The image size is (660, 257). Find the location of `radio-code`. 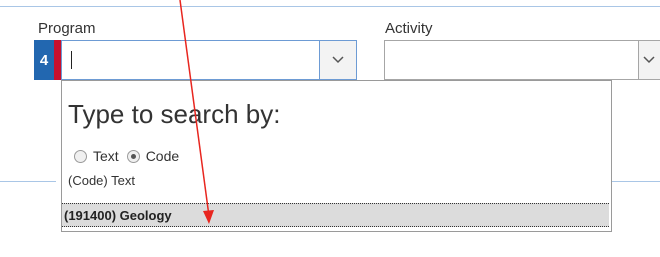

radio-code is located at coordinates (133, 156).